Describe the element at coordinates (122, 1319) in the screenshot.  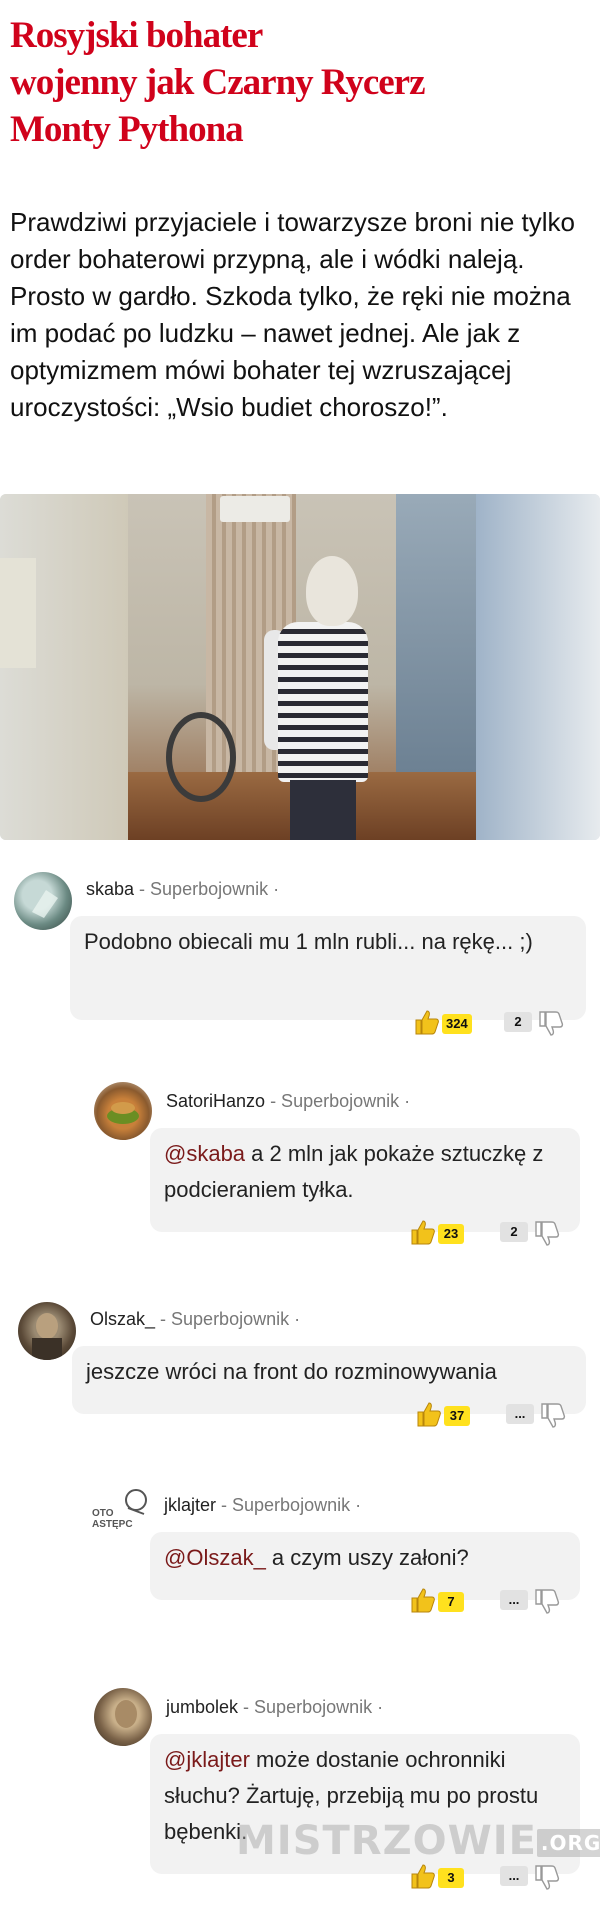
I see `comment-author: Olszak_` at that location.